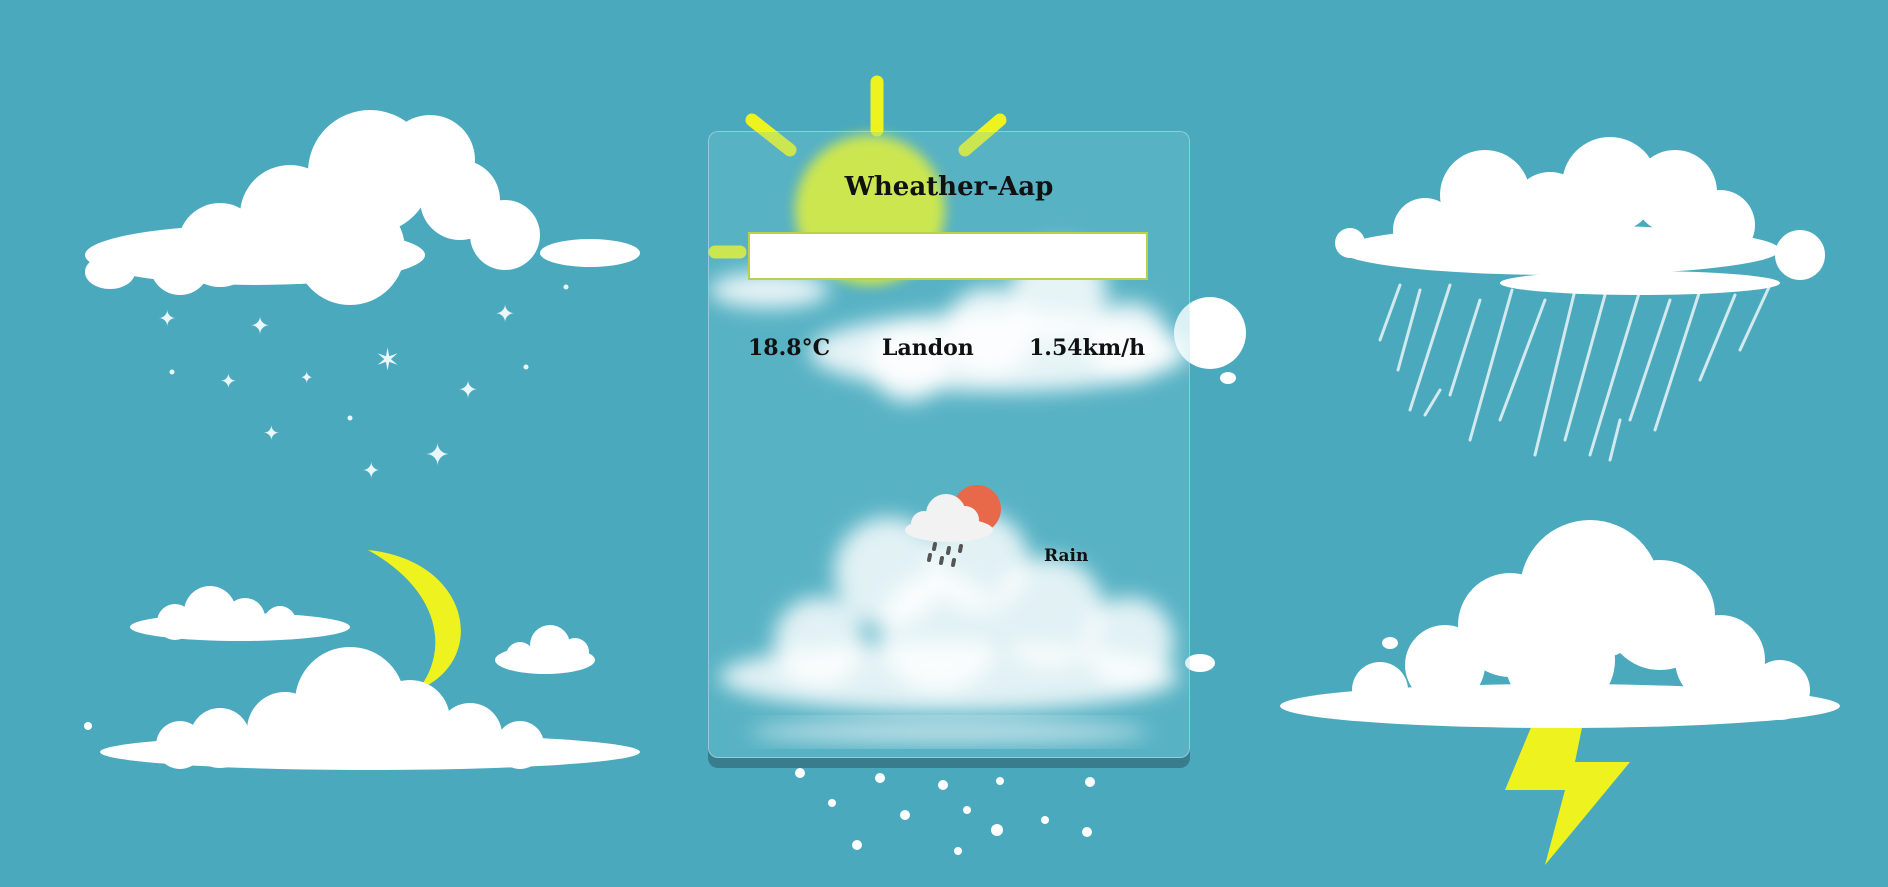  What do you see at coordinates (1560, 624) in the screenshot?
I see `storm-cloud-icon` at bounding box center [1560, 624].